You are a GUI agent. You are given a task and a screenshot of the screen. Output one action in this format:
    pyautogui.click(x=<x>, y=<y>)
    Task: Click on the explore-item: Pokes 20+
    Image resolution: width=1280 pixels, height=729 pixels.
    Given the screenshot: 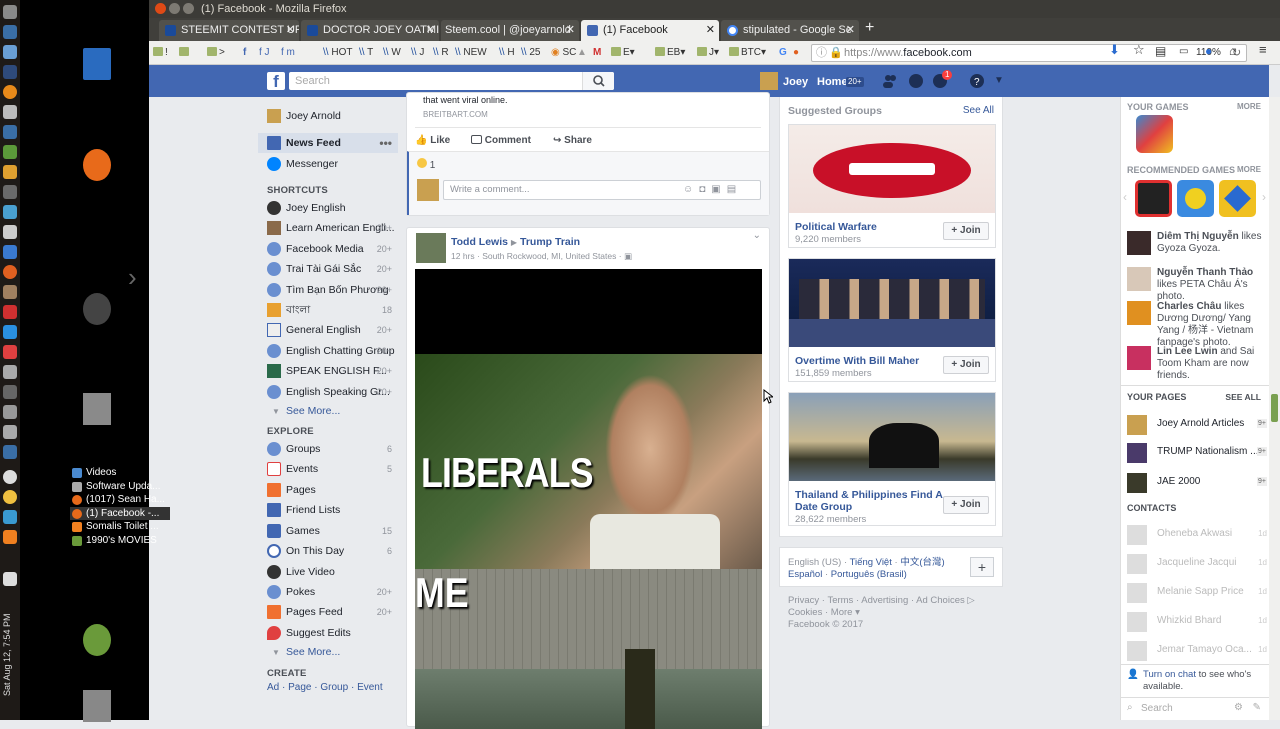 What is the action you would take?
    pyautogui.click(x=328, y=592)
    